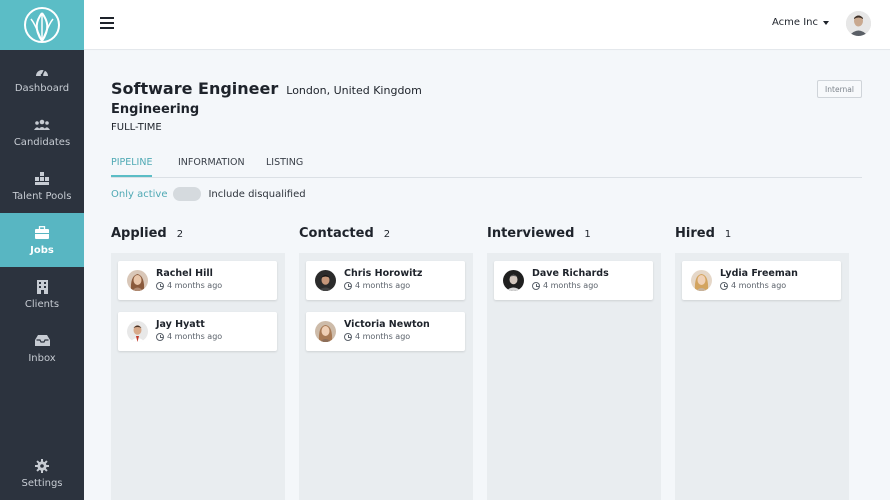 Image resolution: width=890 pixels, height=500 pixels. I want to click on candidate-name: Rachel Hill, so click(184, 273).